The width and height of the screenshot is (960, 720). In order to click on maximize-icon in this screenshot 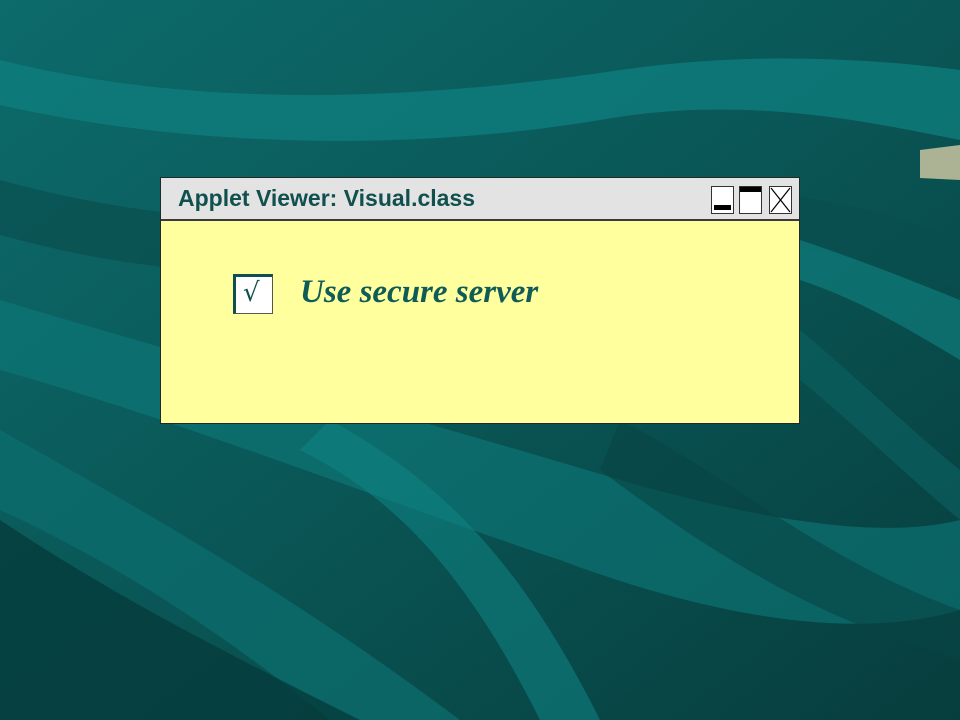, I will do `click(750, 189)`.